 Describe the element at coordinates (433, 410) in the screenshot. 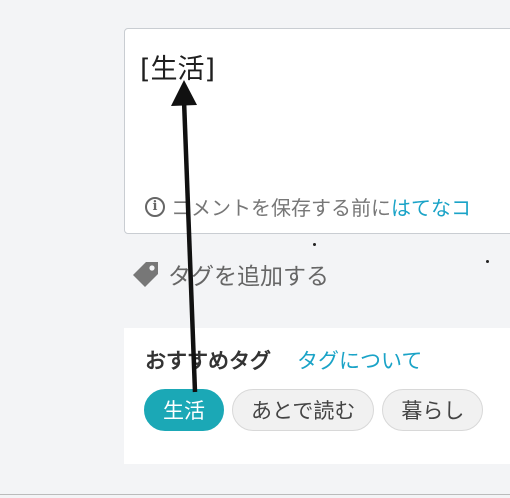

I see `tag-chip-kurashi: 暮らし` at that location.